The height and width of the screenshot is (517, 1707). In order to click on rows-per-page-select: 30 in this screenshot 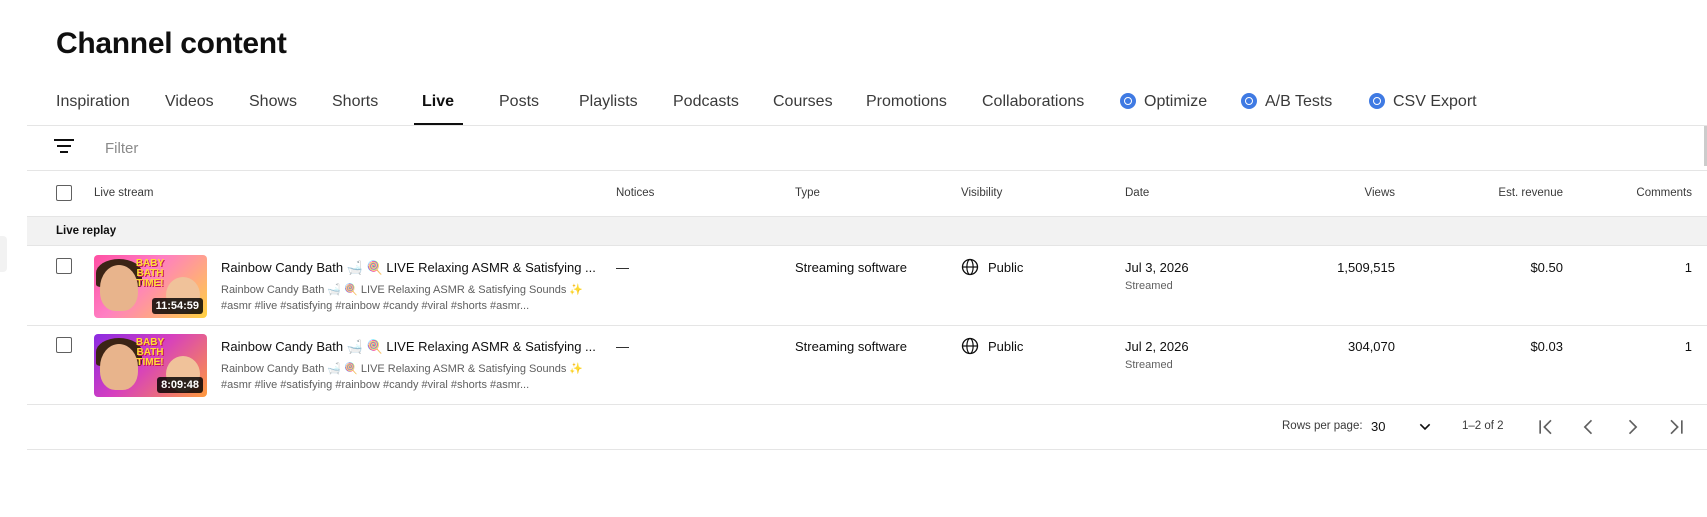, I will do `click(1411, 427)`.